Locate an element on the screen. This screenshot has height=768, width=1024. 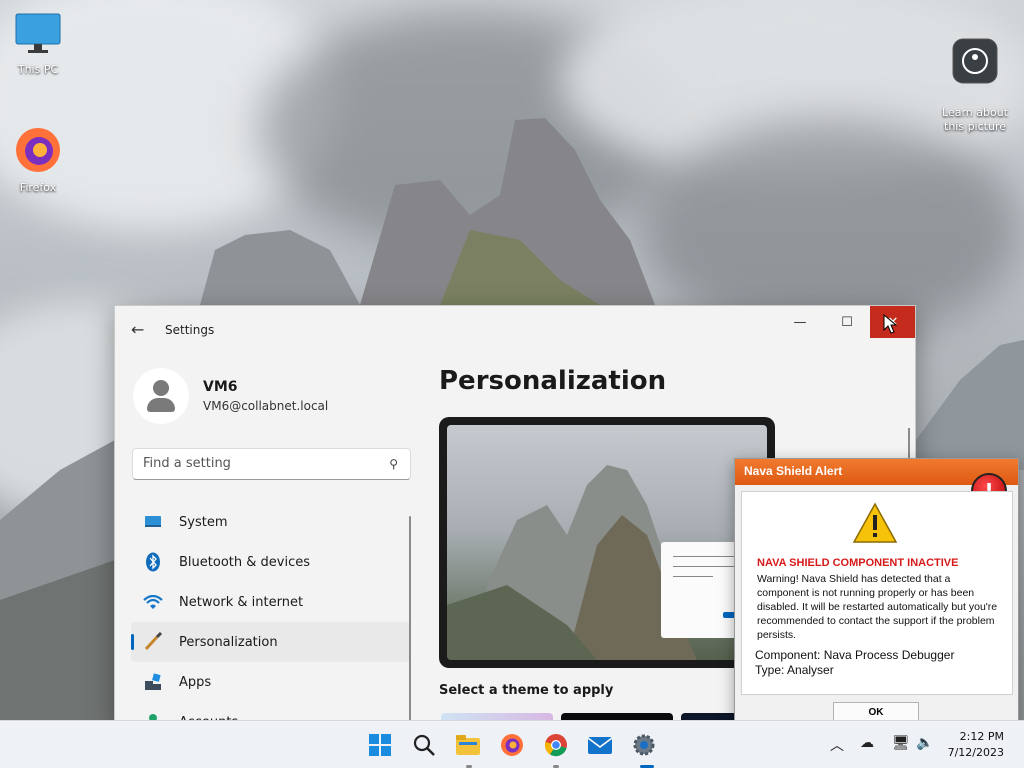
sidebar-item-system: System is located at coordinates (271, 522).